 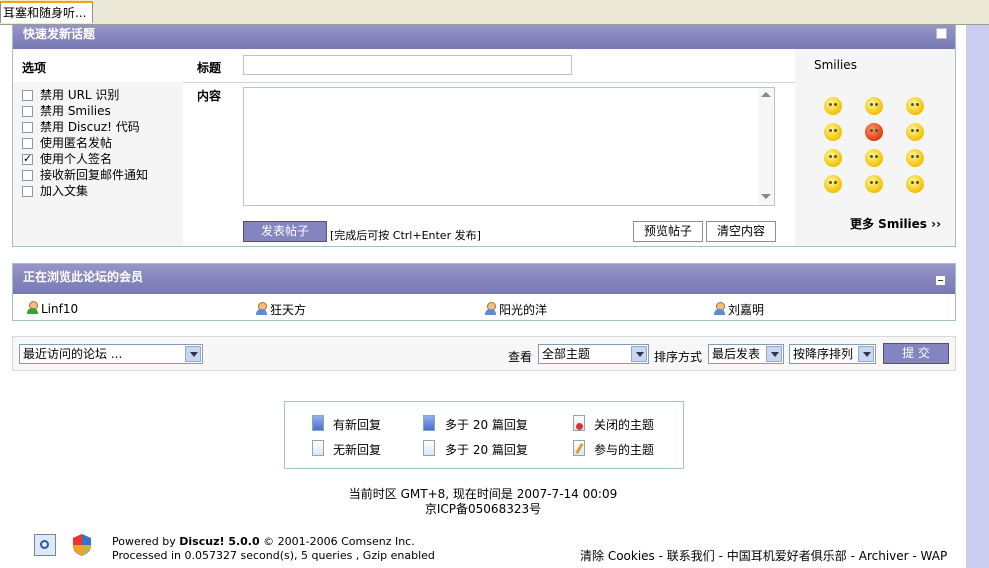 I want to click on smiley-sweat-icon, so click(x=874, y=184).